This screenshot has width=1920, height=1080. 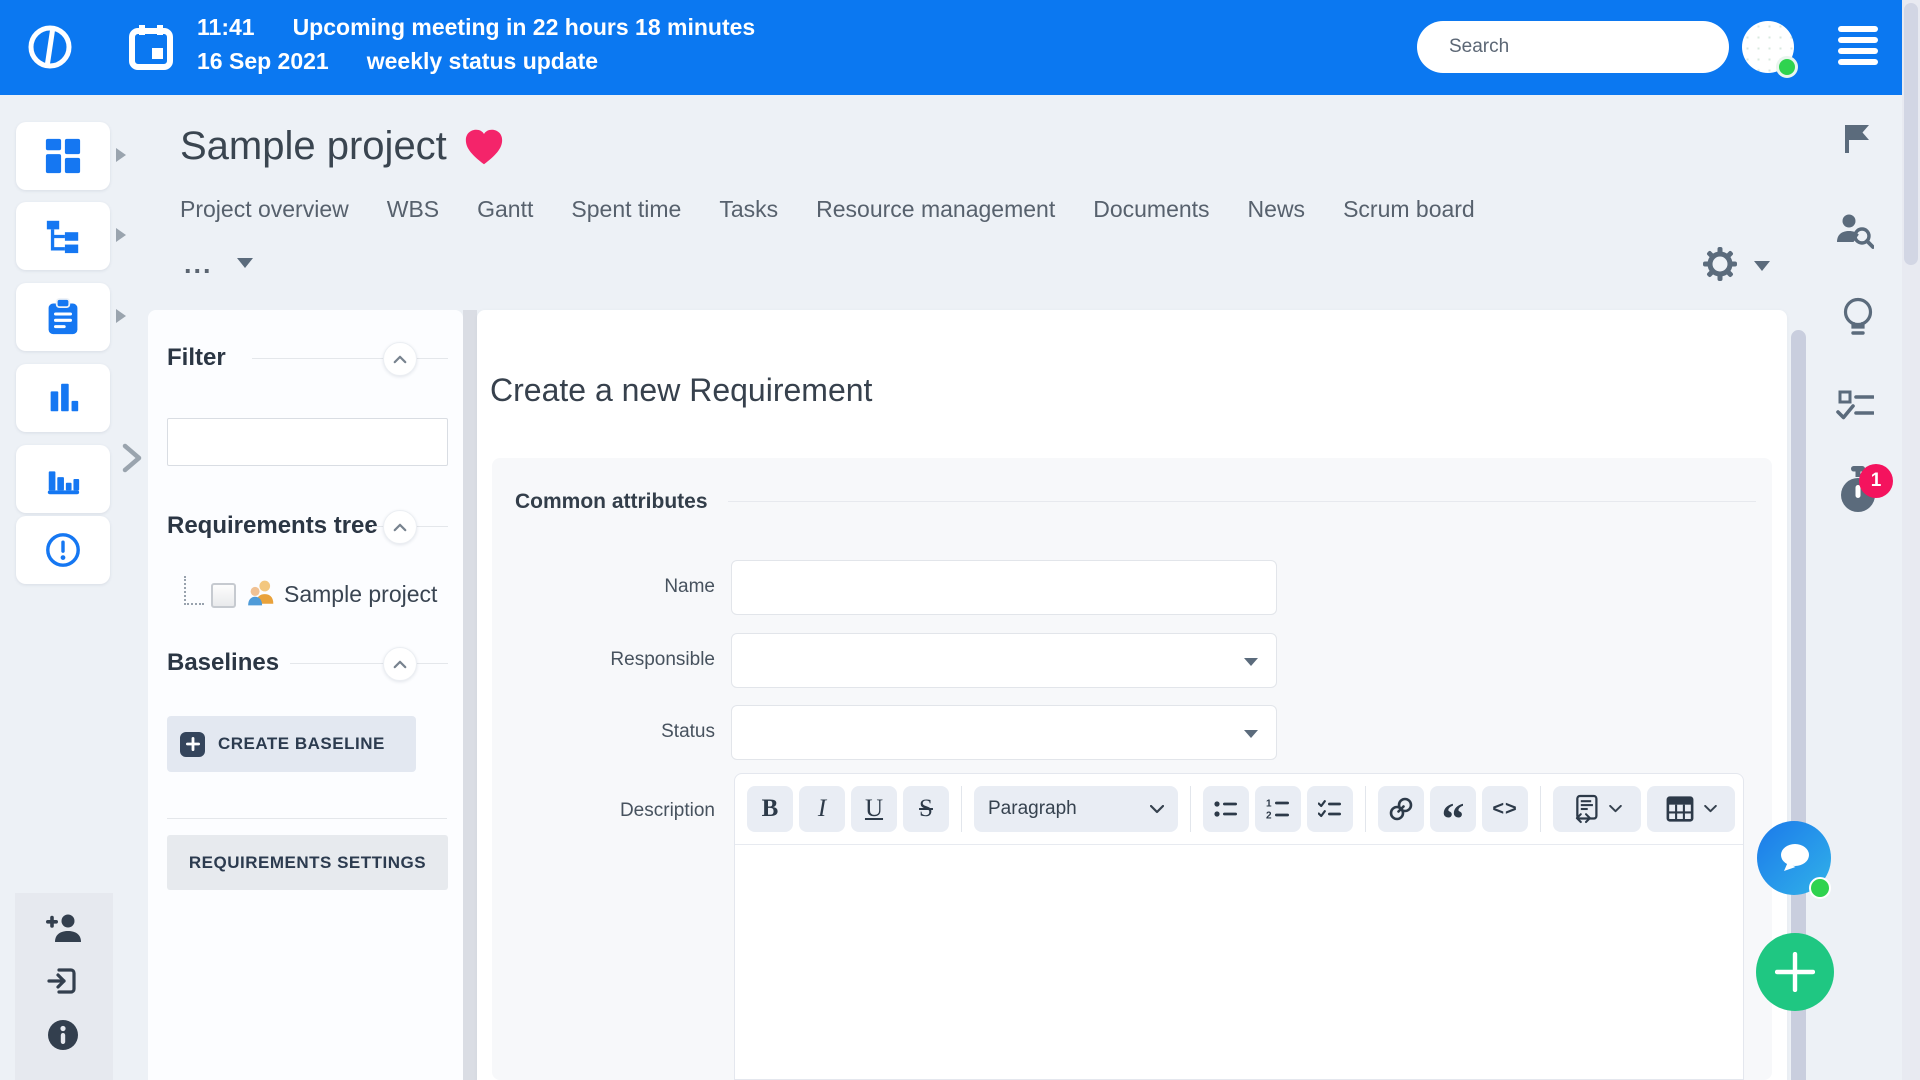 I want to click on paragraph-dropdown: Paragraph, so click(x=1076, y=809).